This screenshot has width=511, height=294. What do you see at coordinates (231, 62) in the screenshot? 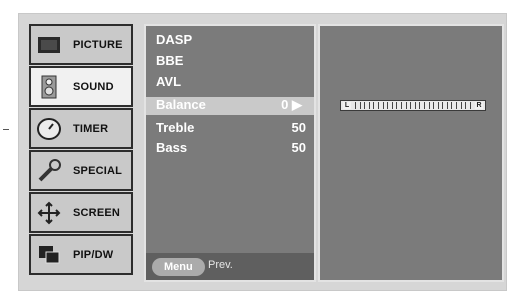
I see `menu-item-bbe: BBE` at bounding box center [231, 62].